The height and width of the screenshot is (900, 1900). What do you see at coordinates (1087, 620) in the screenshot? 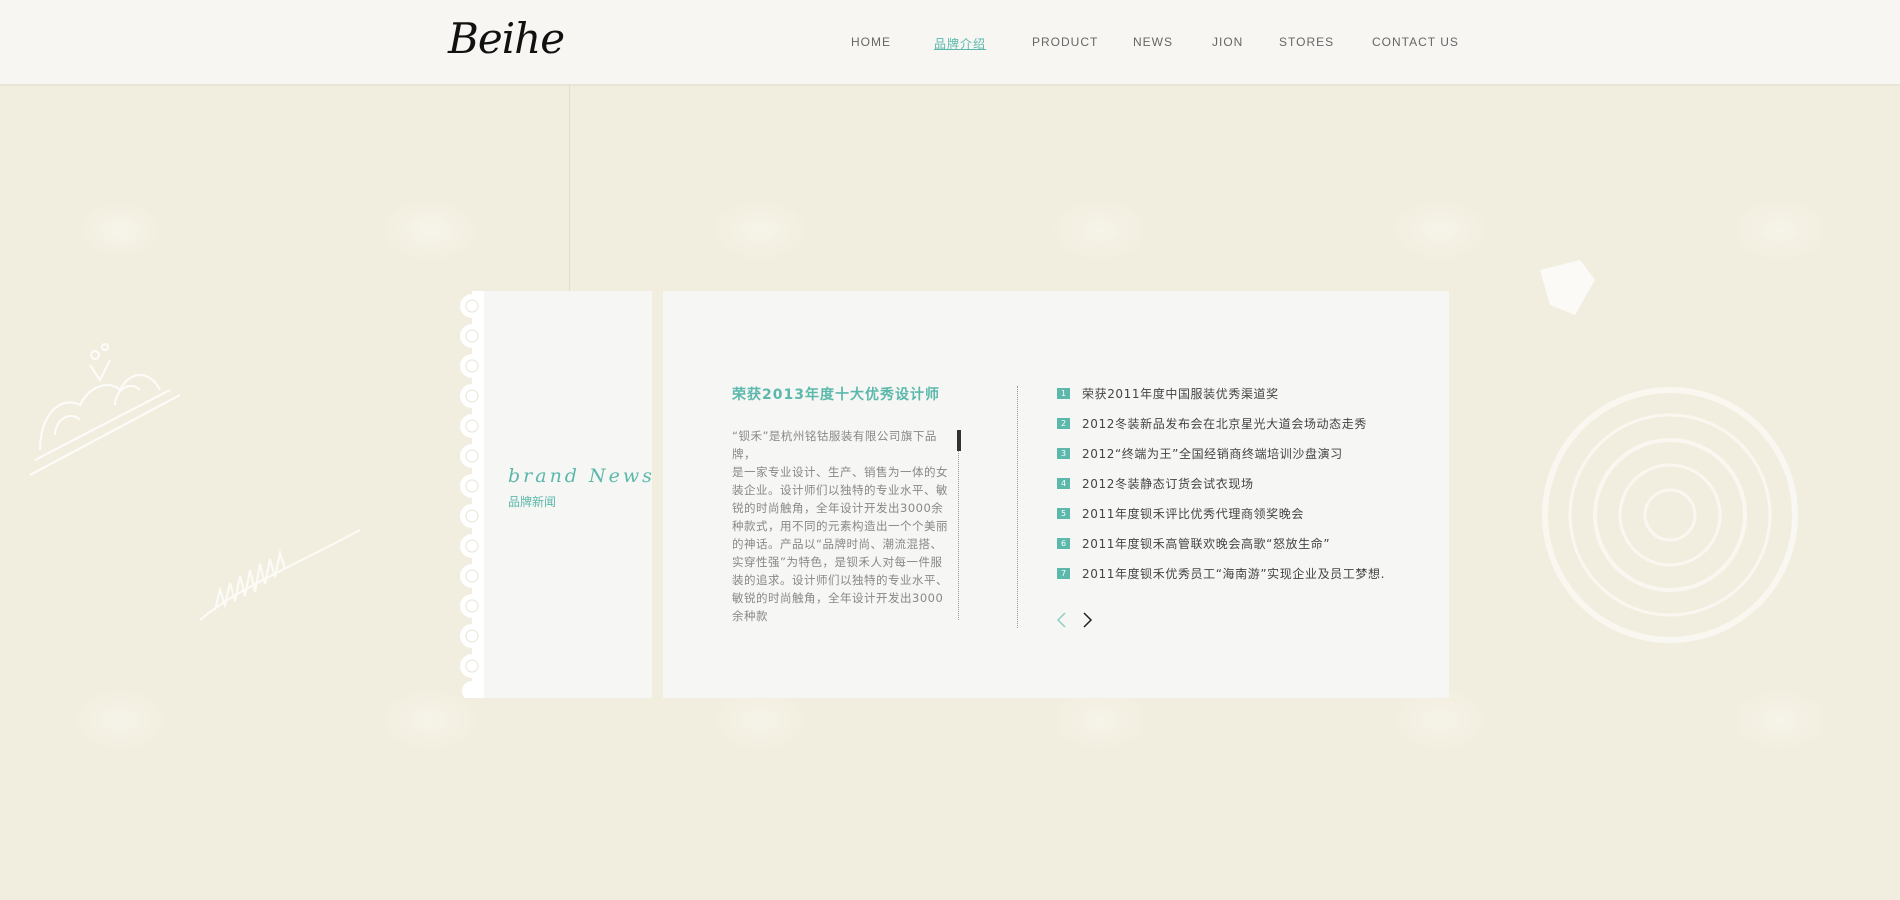
I see `chevron-right-icon` at bounding box center [1087, 620].